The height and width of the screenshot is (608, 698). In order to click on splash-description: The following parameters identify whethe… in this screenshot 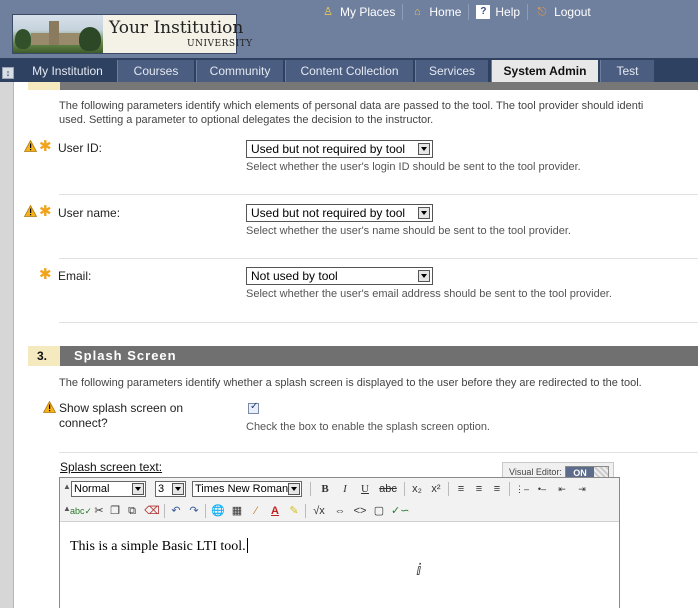, I will do `click(350, 383)`.